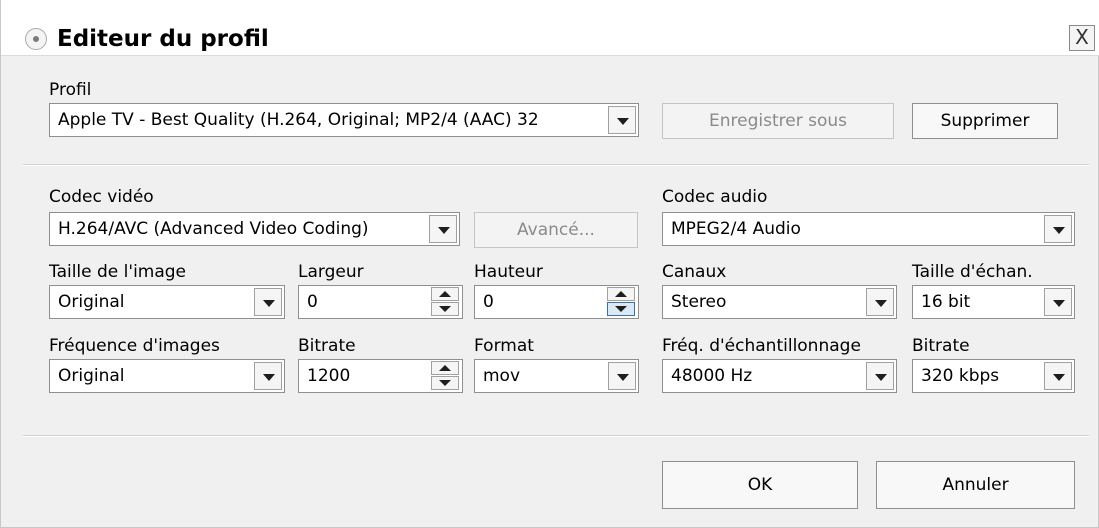 This screenshot has height=528, width=1099. Describe the element at coordinates (778, 121) in the screenshot. I see `save-as-button: Enregistrer sous` at that location.